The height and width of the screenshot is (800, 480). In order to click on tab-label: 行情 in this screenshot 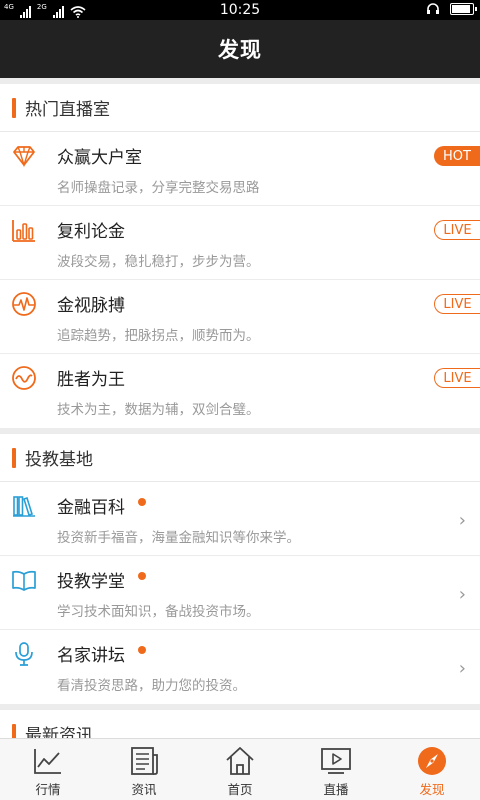, I will do `click(48, 789)`.